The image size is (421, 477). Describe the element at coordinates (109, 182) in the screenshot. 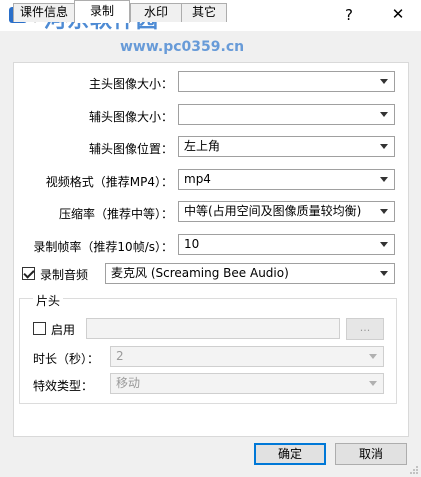

I see `video-format-label: 视频格式（推荐MP4）：` at that location.